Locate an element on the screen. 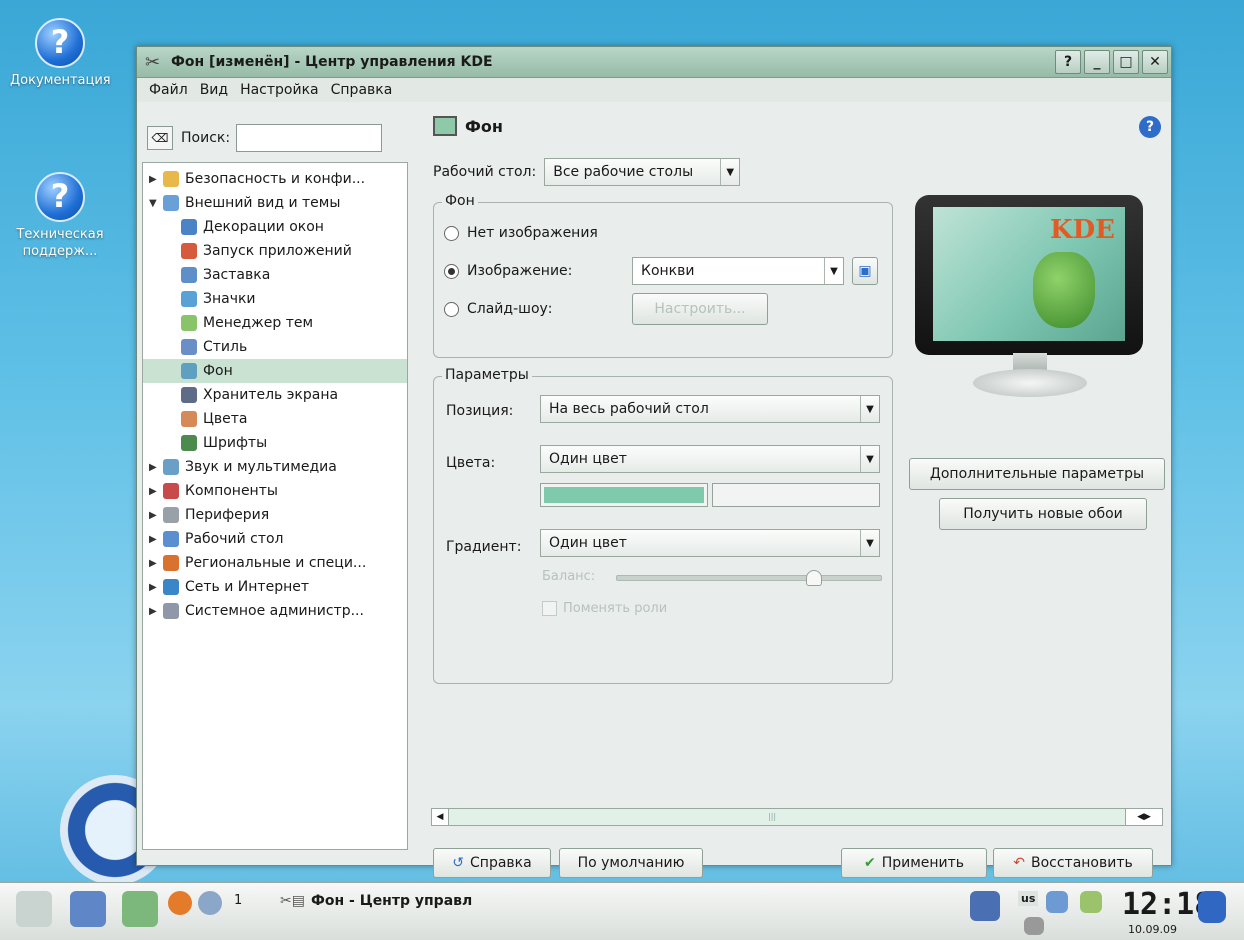 The width and height of the screenshot is (1244, 940). desktop-icon-label: Документация is located at coordinates (60, 80).